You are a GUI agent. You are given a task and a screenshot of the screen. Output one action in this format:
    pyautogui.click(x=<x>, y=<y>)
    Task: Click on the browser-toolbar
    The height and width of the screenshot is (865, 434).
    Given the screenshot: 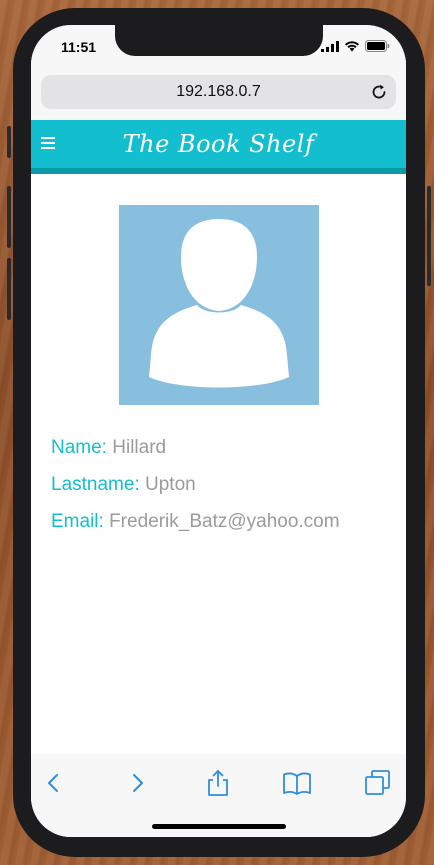 What is the action you would take?
    pyautogui.click(x=218, y=795)
    